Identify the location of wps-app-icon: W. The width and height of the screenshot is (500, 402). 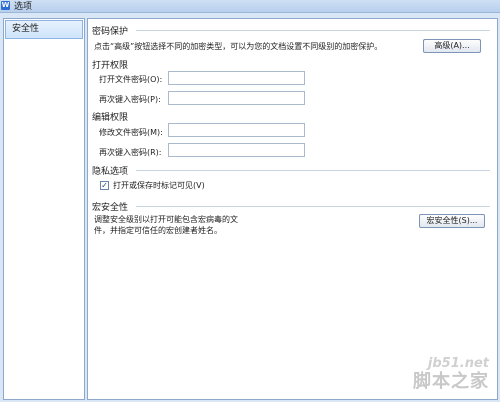
(5, 5).